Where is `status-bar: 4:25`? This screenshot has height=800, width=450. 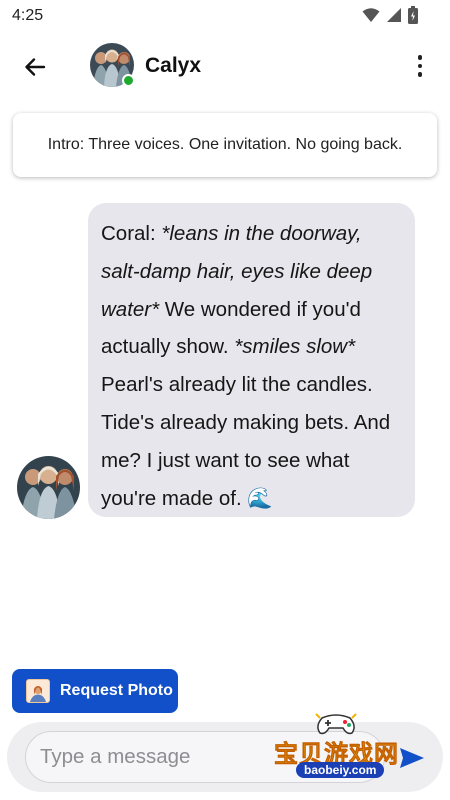
status-bar: 4:25 is located at coordinates (225, 16).